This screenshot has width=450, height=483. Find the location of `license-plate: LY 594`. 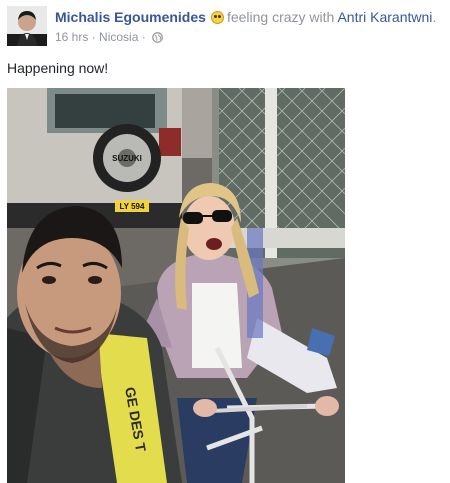

license-plate: LY 594 is located at coordinates (132, 206).